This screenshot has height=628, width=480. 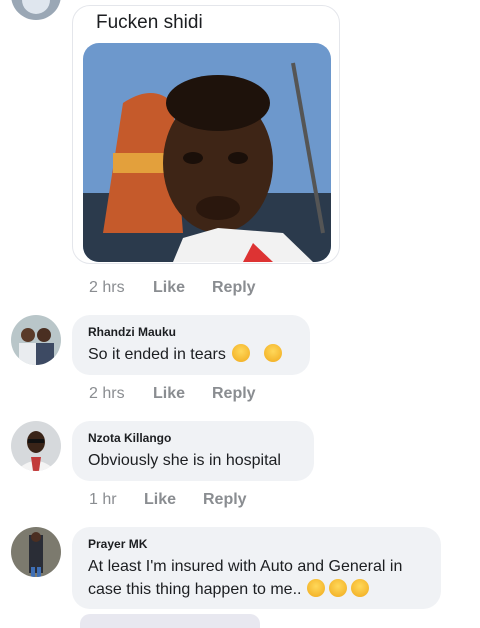 I want to click on comment-time: 1 hr, so click(x=103, y=500).